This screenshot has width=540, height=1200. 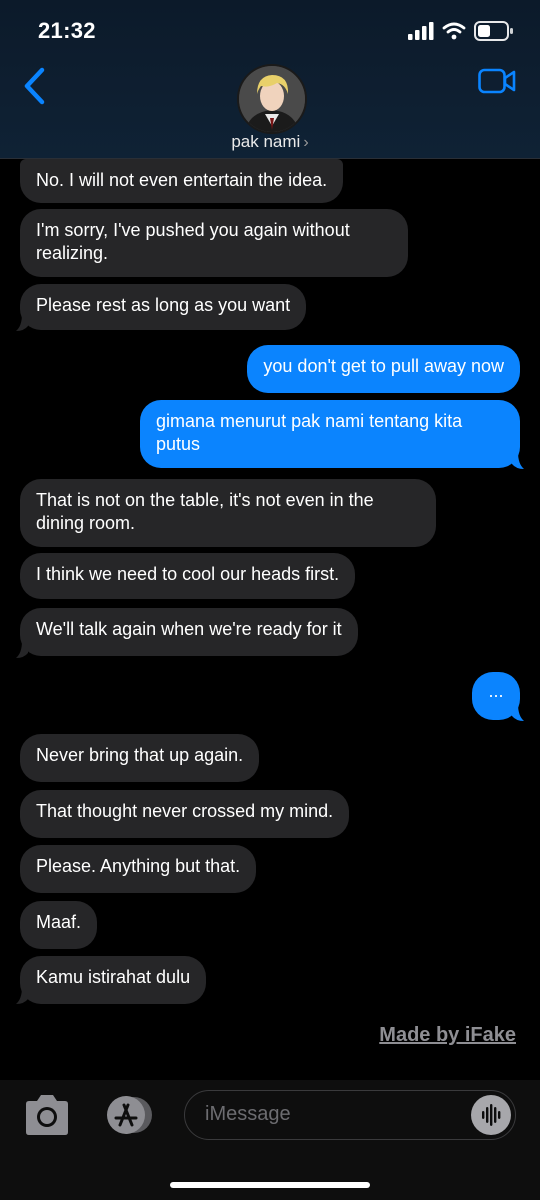 I want to click on conversation-header: 21:32 pak nami ›, so click(x=270, y=79).